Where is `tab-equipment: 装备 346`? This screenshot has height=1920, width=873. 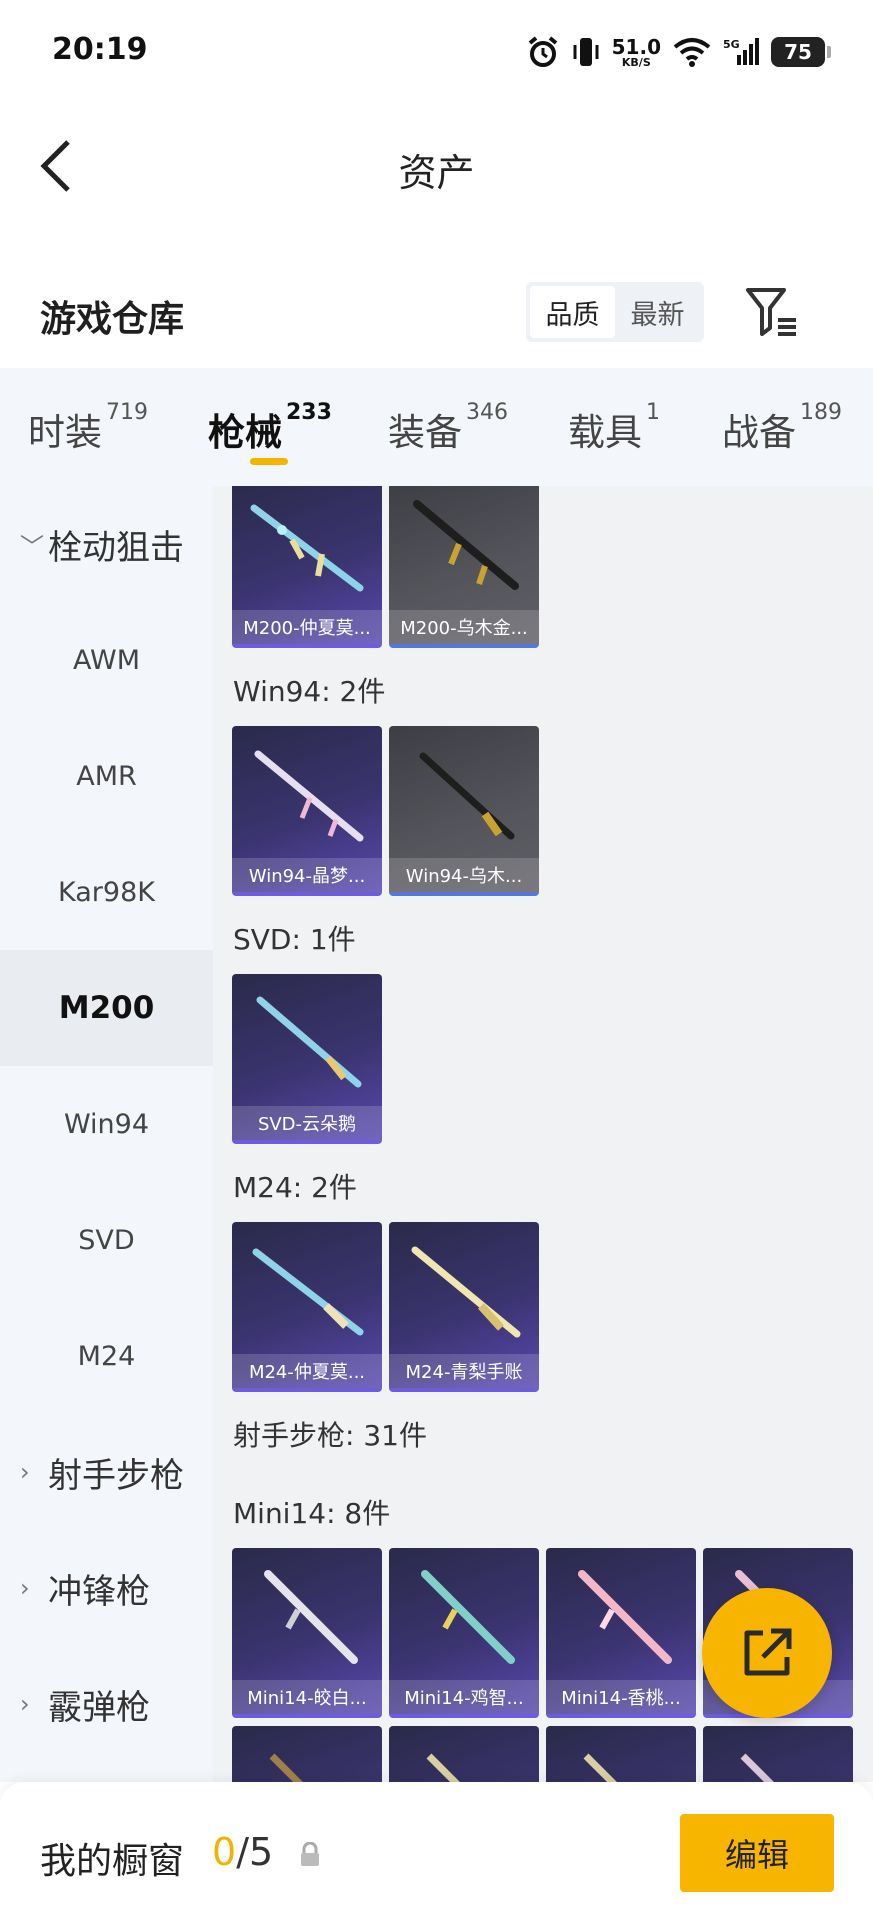
tab-equipment: 装备 346 is located at coordinates (448, 428).